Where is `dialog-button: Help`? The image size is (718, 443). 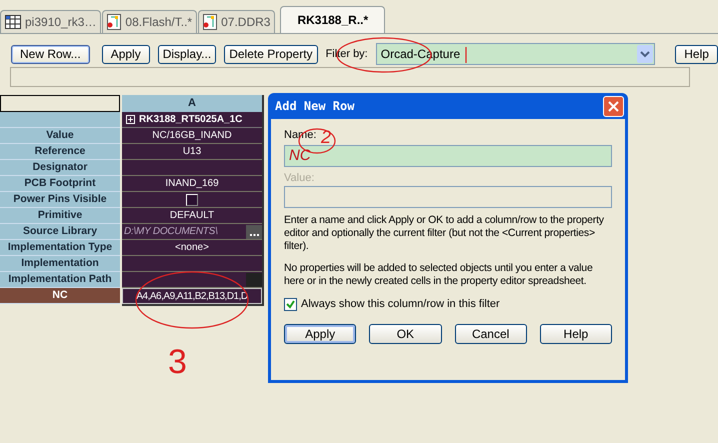
dialog-button: Help is located at coordinates (576, 334).